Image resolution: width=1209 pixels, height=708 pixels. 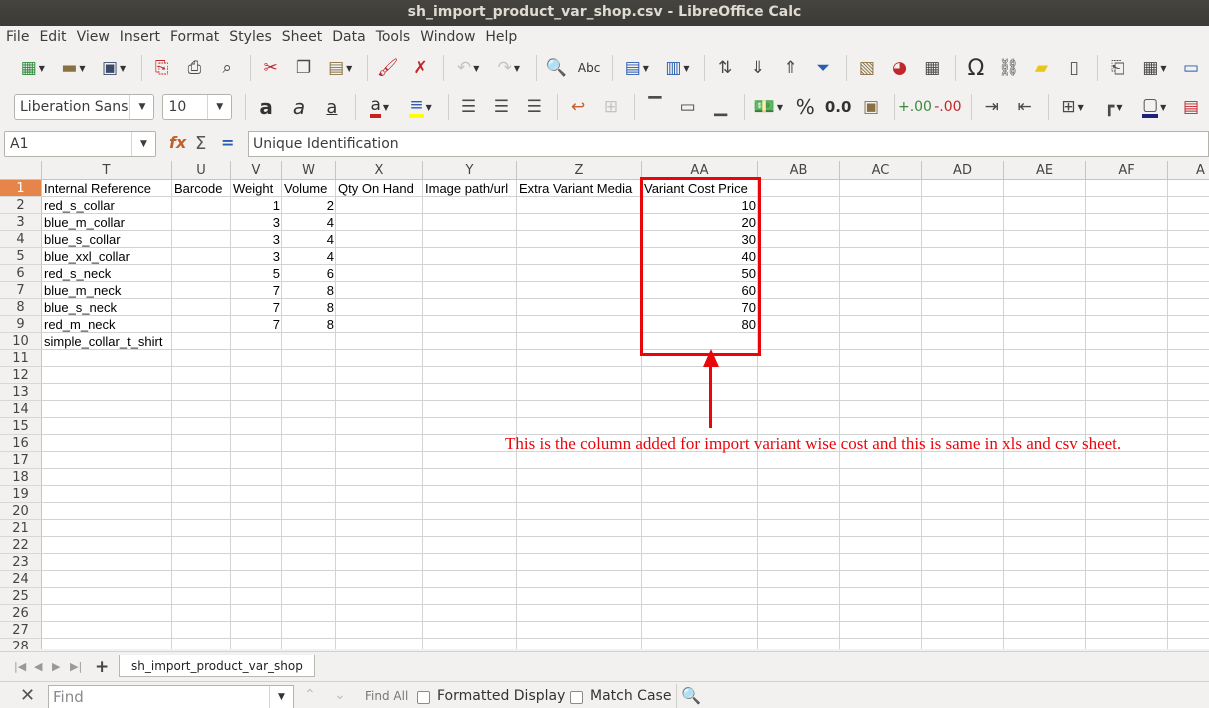 What do you see at coordinates (881, 170) in the screenshot?
I see `column-header-AC: AC` at bounding box center [881, 170].